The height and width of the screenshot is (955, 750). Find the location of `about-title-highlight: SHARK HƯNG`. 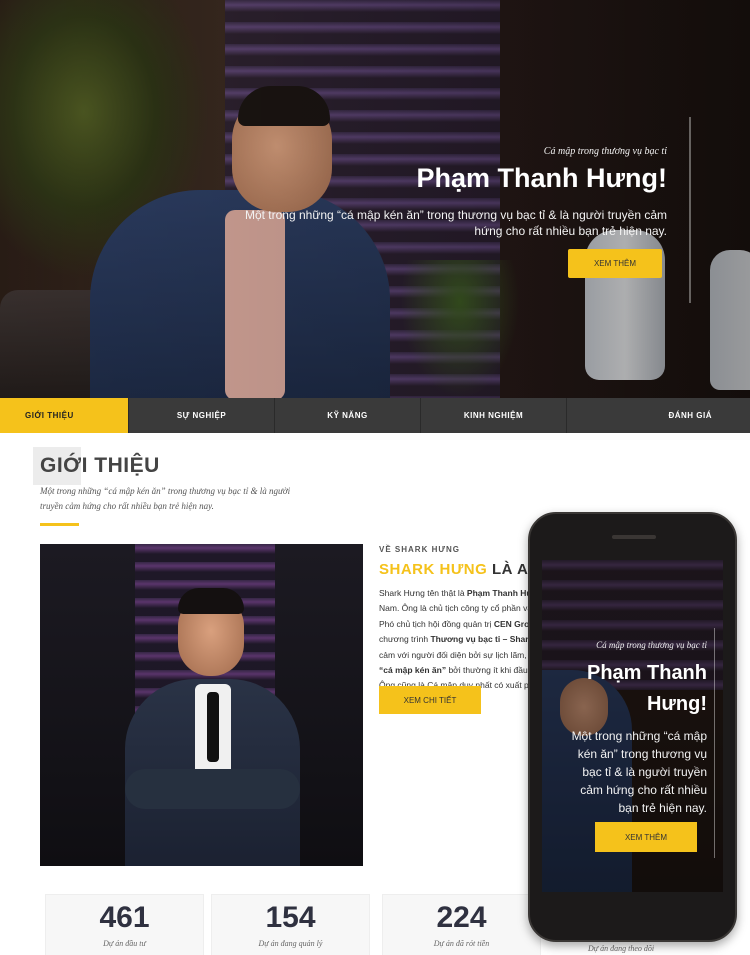

about-title-highlight: SHARK HƯNG is located at coordinates (433, 569).